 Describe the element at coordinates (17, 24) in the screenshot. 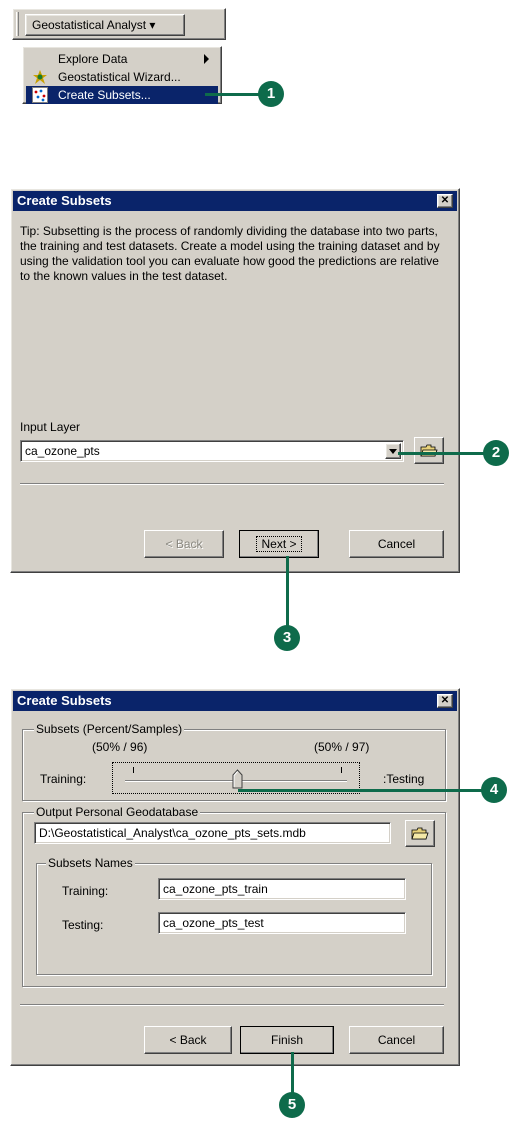

I see `toolbar-grip` at that location.